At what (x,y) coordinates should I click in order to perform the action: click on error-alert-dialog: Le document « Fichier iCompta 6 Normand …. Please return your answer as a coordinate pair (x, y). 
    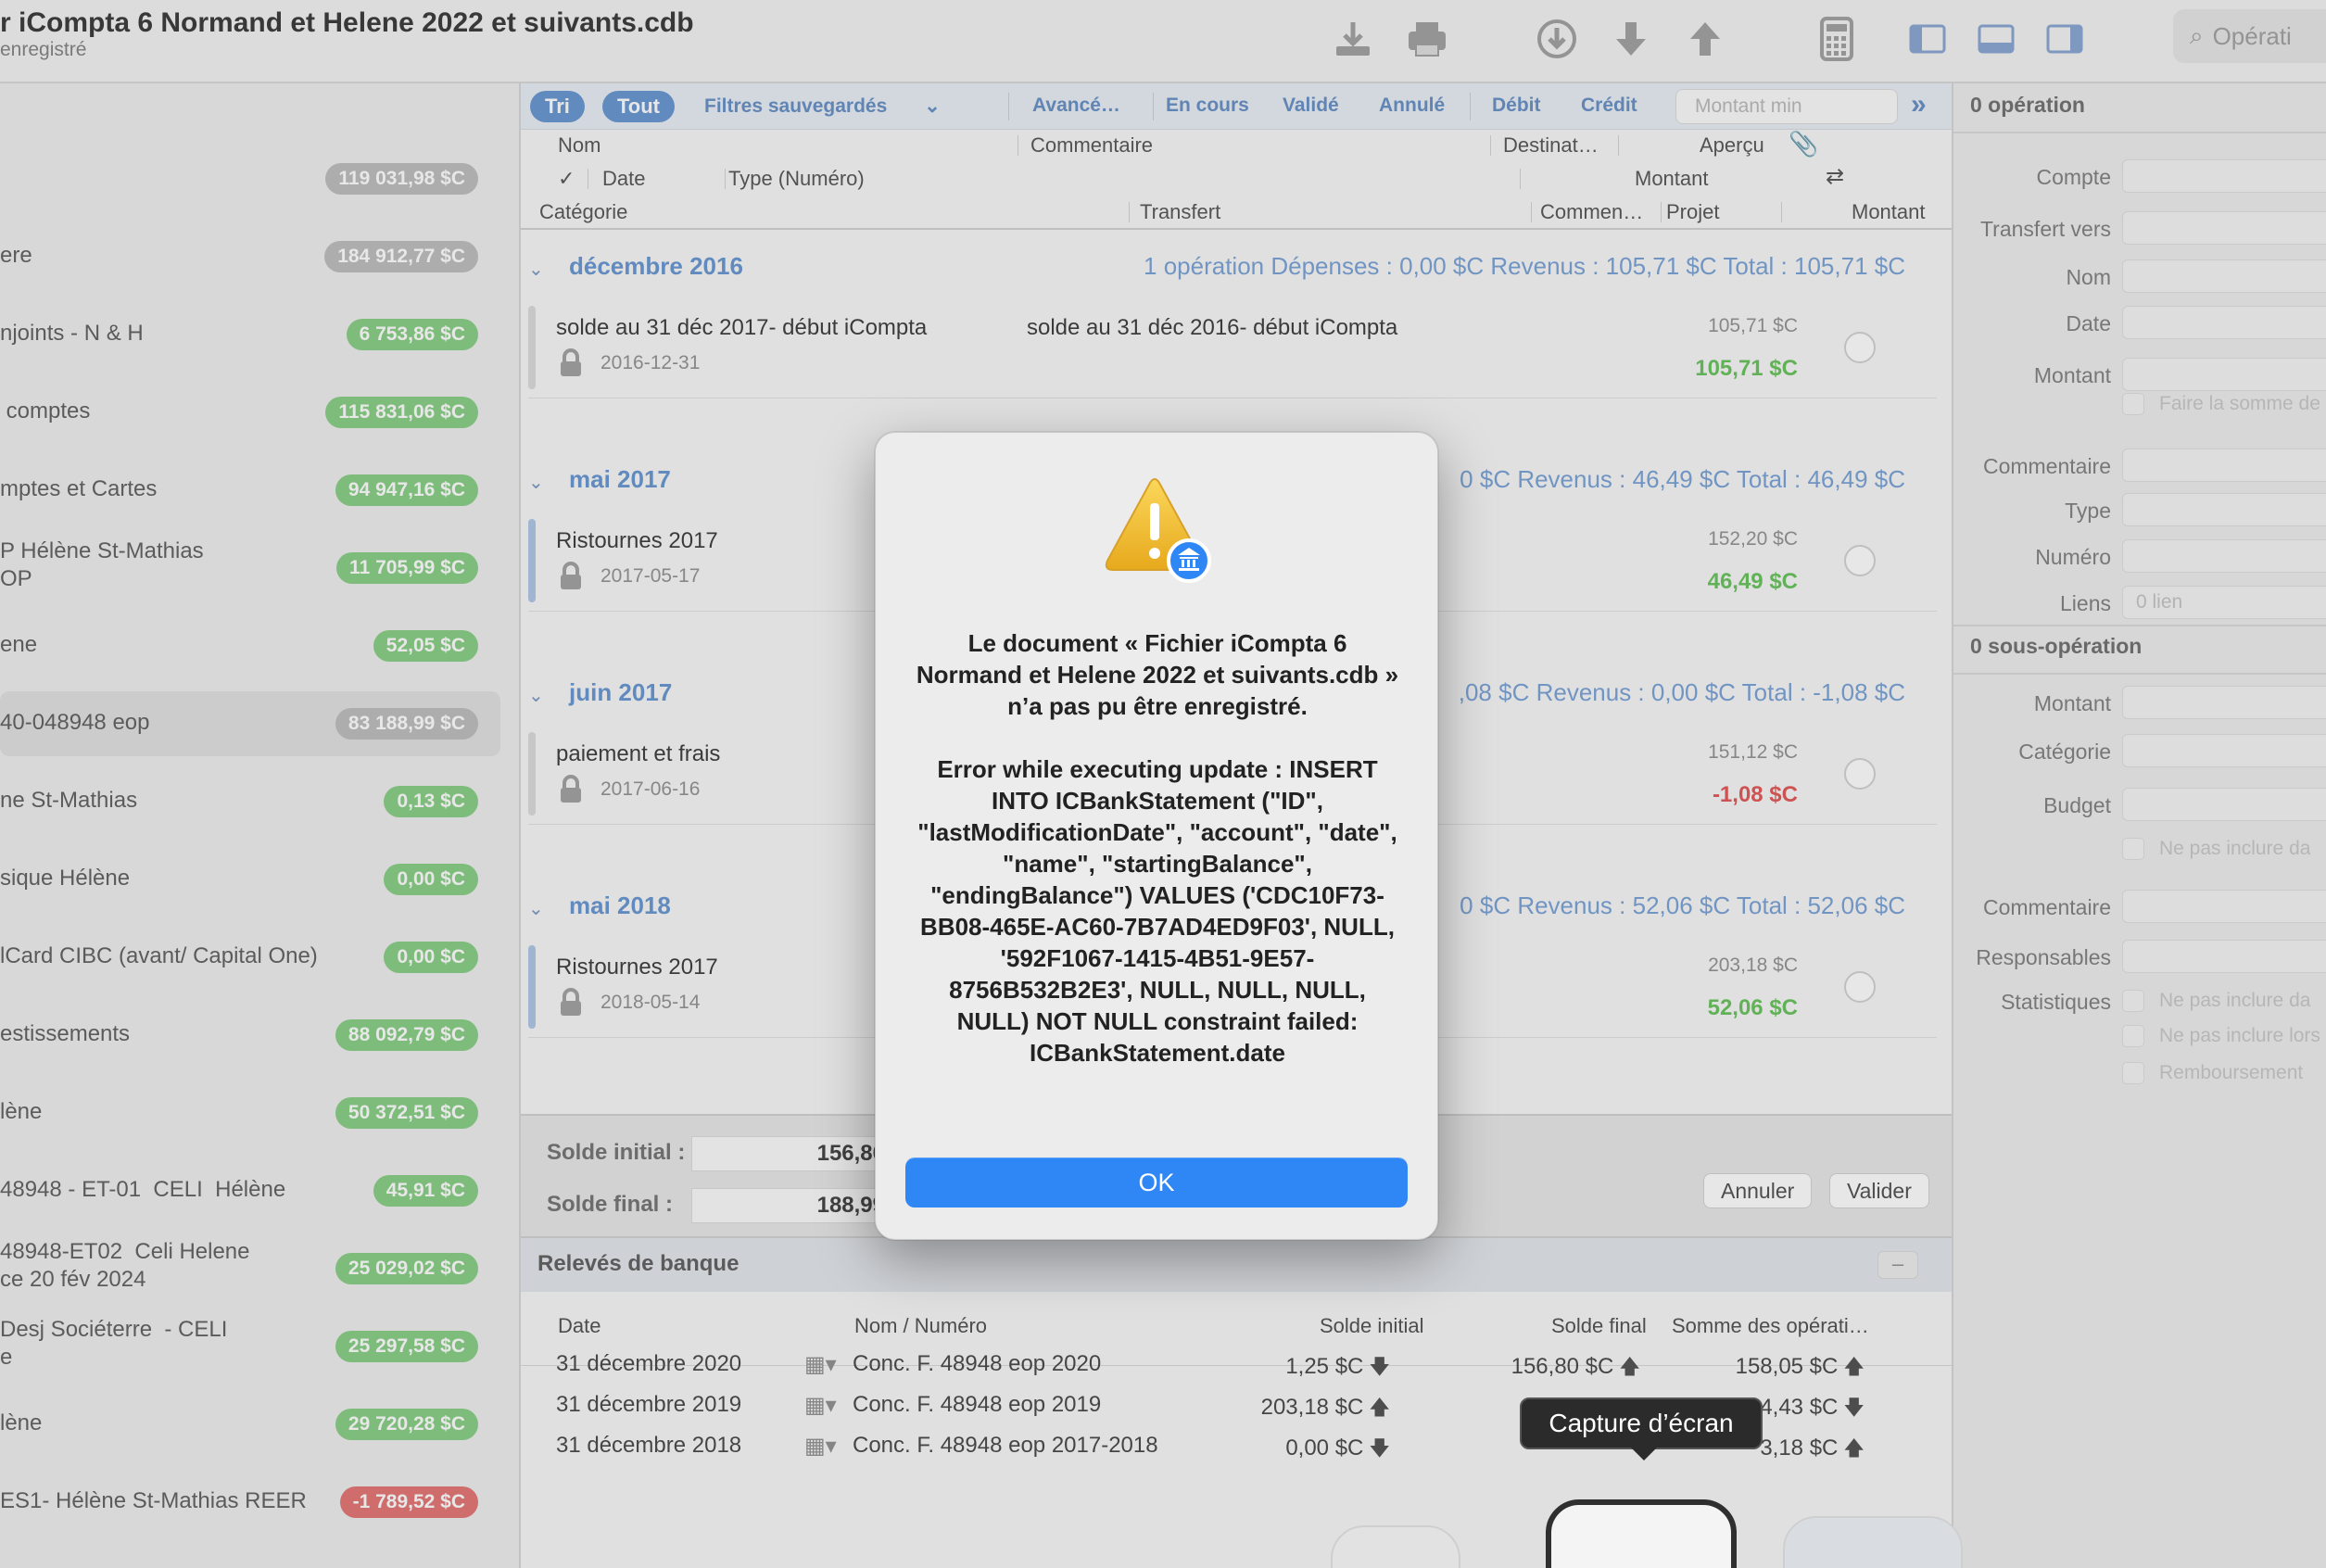
    Looking at the image, I should click on (1156, 836).